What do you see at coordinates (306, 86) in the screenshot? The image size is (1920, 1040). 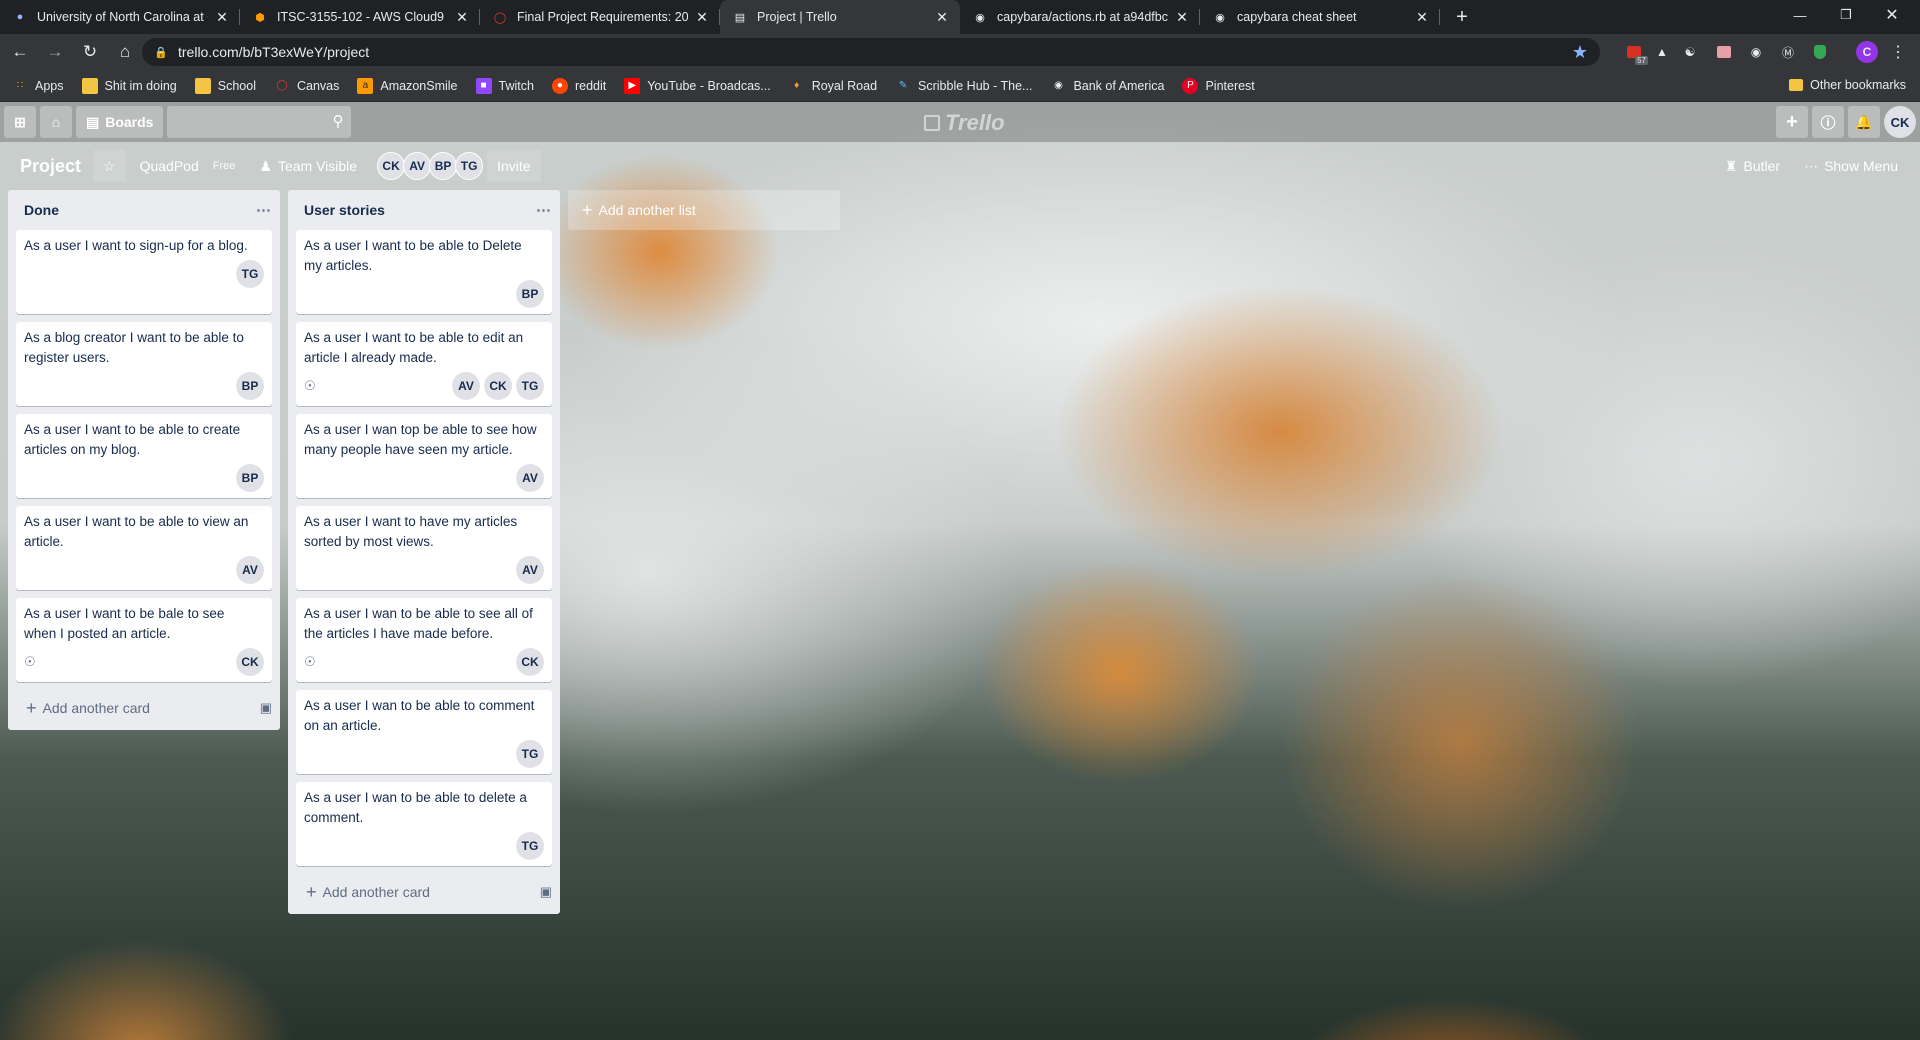 I see `bookmark-item: ◯ Canvas` at bounding box center [306, 86].